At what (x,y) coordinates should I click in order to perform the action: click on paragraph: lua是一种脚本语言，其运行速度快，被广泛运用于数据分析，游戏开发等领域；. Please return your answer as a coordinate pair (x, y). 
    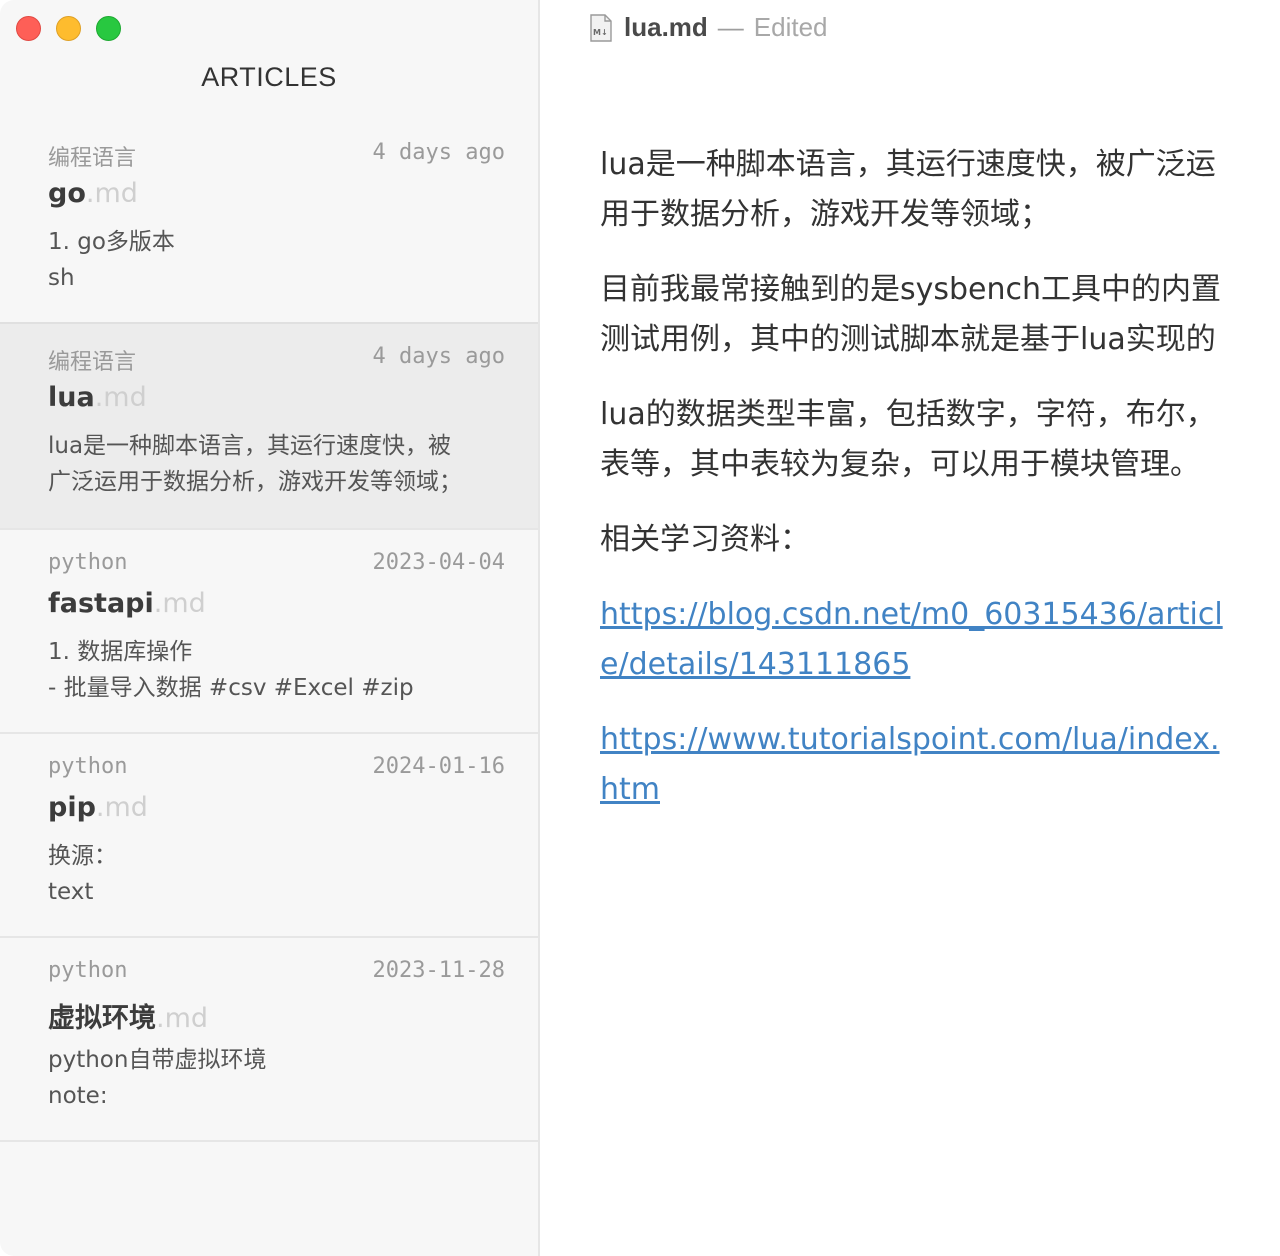
    Looking at the image, I should click on (908, 189).